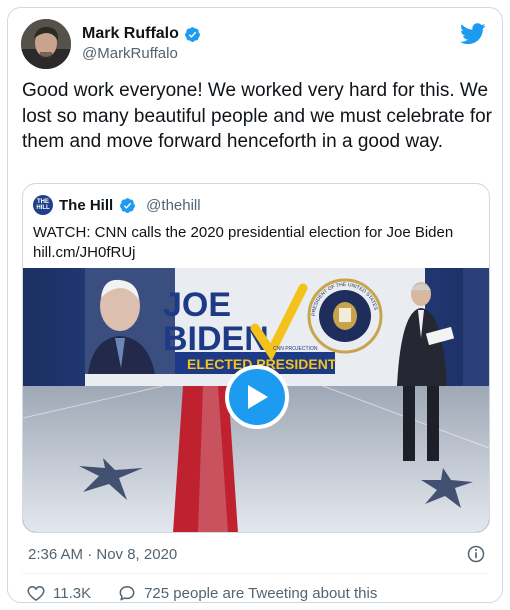 The image size is (510, 610). What do you see at coordinates (117, 205) in the screenshot?
I see `quoted-tweet-header: THE HILL The Hill @thehill` at bounding box center [117, 205].